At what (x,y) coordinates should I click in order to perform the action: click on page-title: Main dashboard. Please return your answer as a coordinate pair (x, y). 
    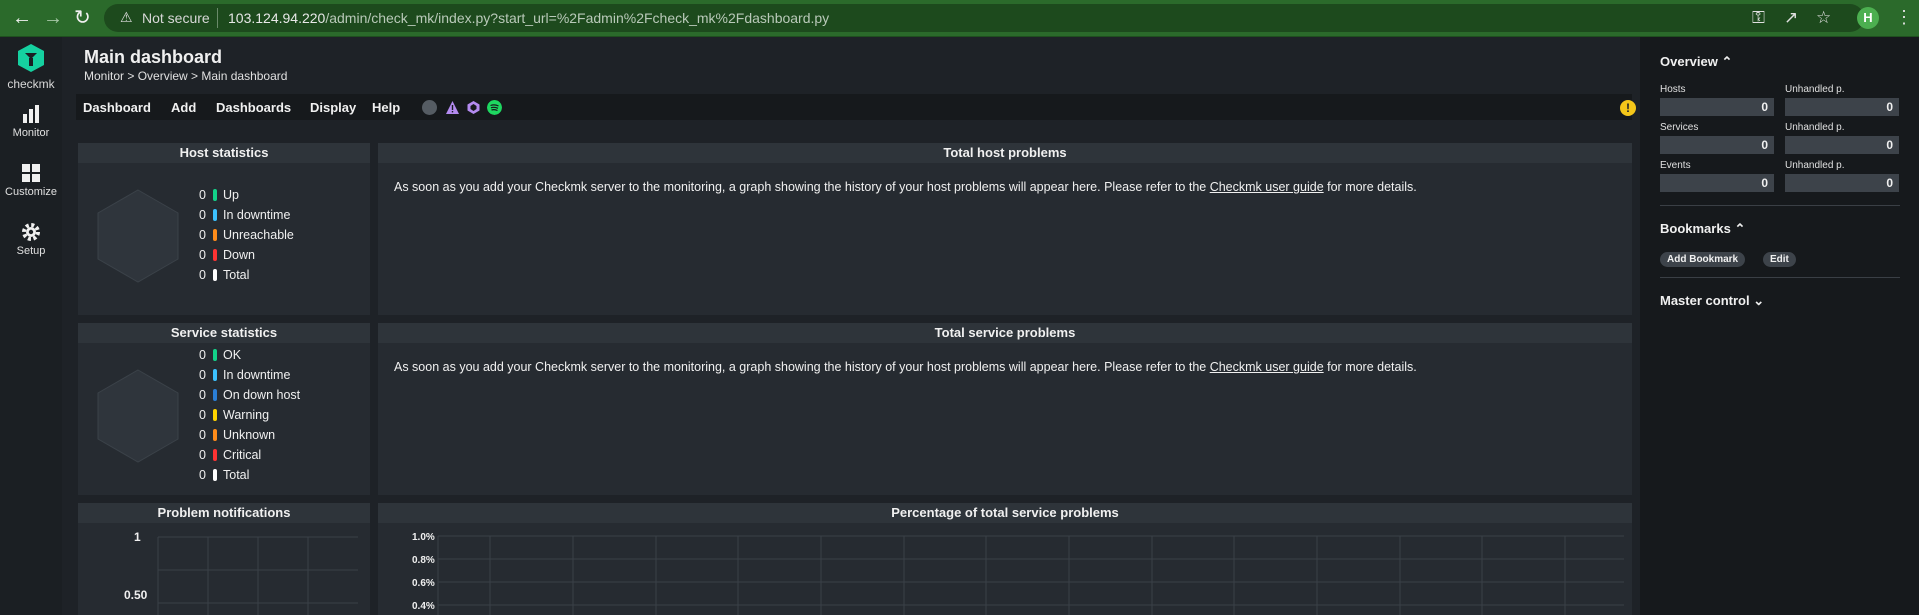
    Looking at the image, I should click on (153, 57).